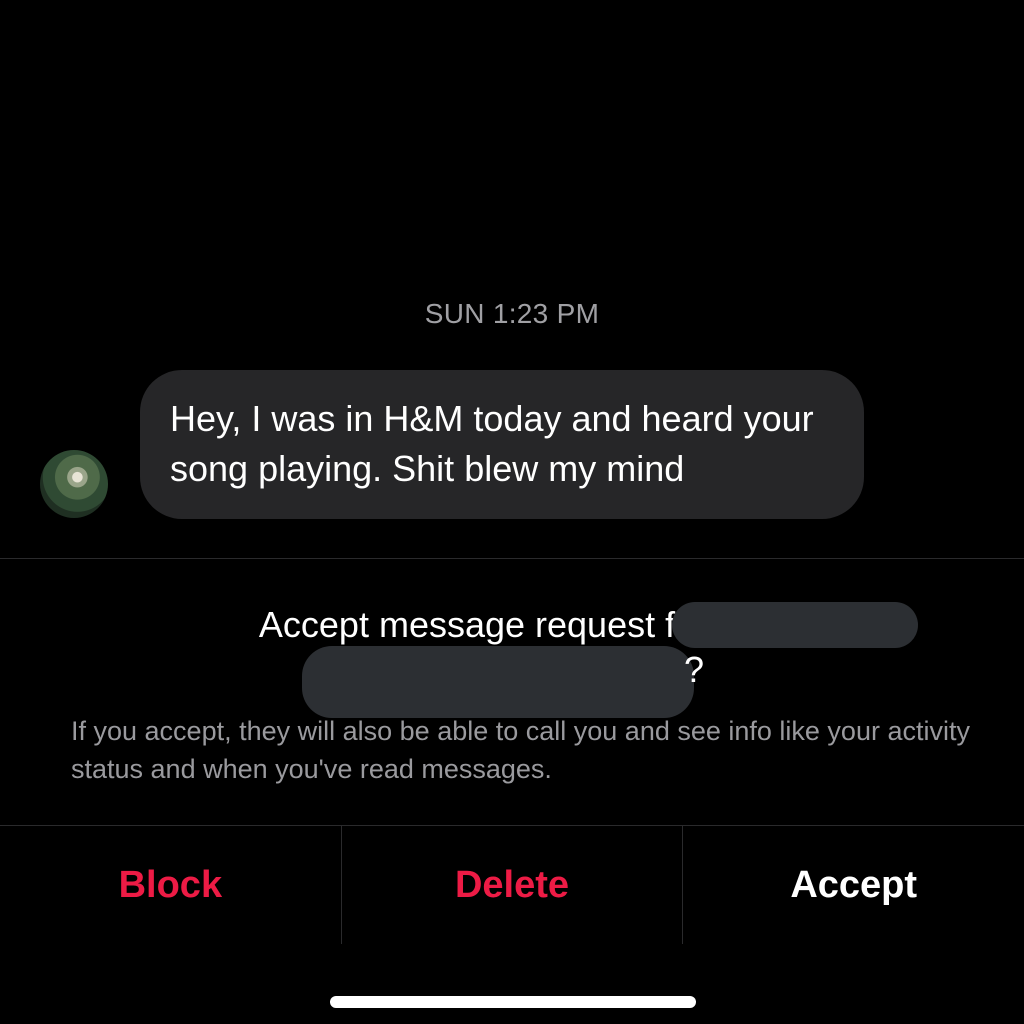 The image size is (1024, 1024). Describe the element at coordinates (74, 484) in the screenshot. I see `sender-avatar` at that location.